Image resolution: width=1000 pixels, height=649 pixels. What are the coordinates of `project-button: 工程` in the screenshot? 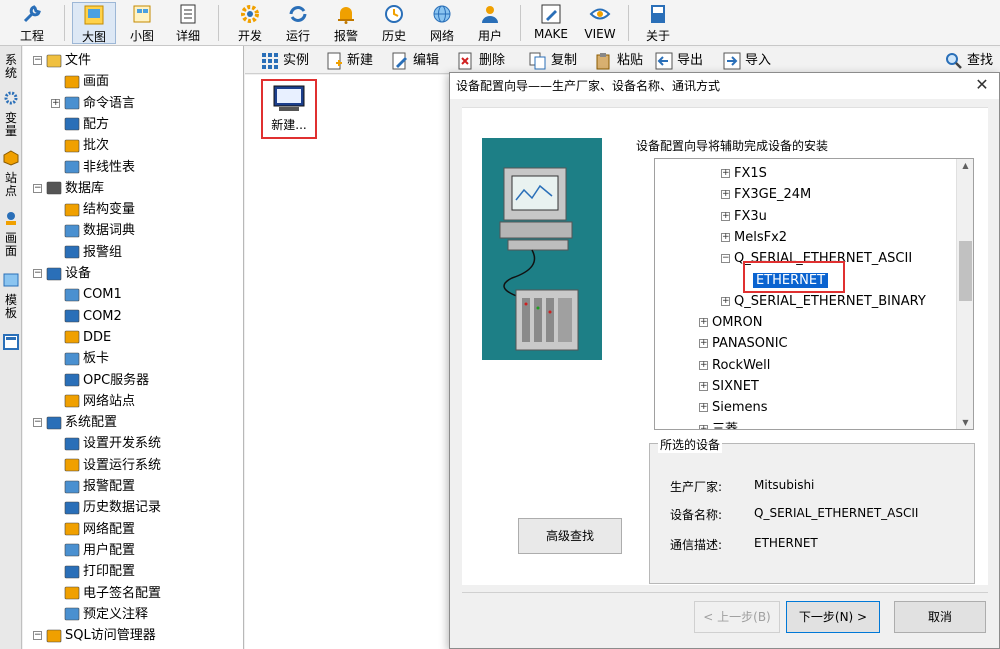 It's located at (32, 23).